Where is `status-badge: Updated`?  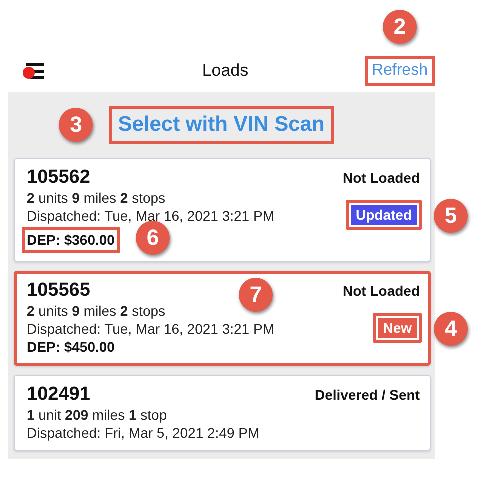 status-badge: Updated is located at coordinates (384, 215).